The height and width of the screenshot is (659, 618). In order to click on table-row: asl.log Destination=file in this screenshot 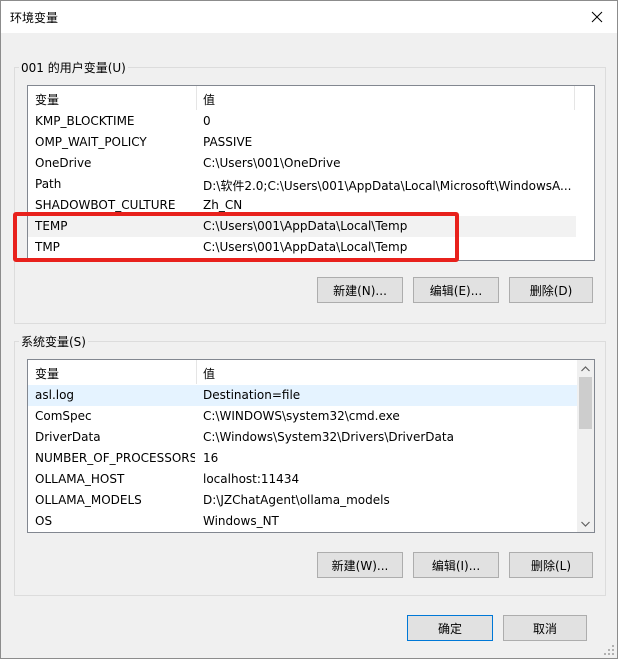, I will do `click(302, 395)`.